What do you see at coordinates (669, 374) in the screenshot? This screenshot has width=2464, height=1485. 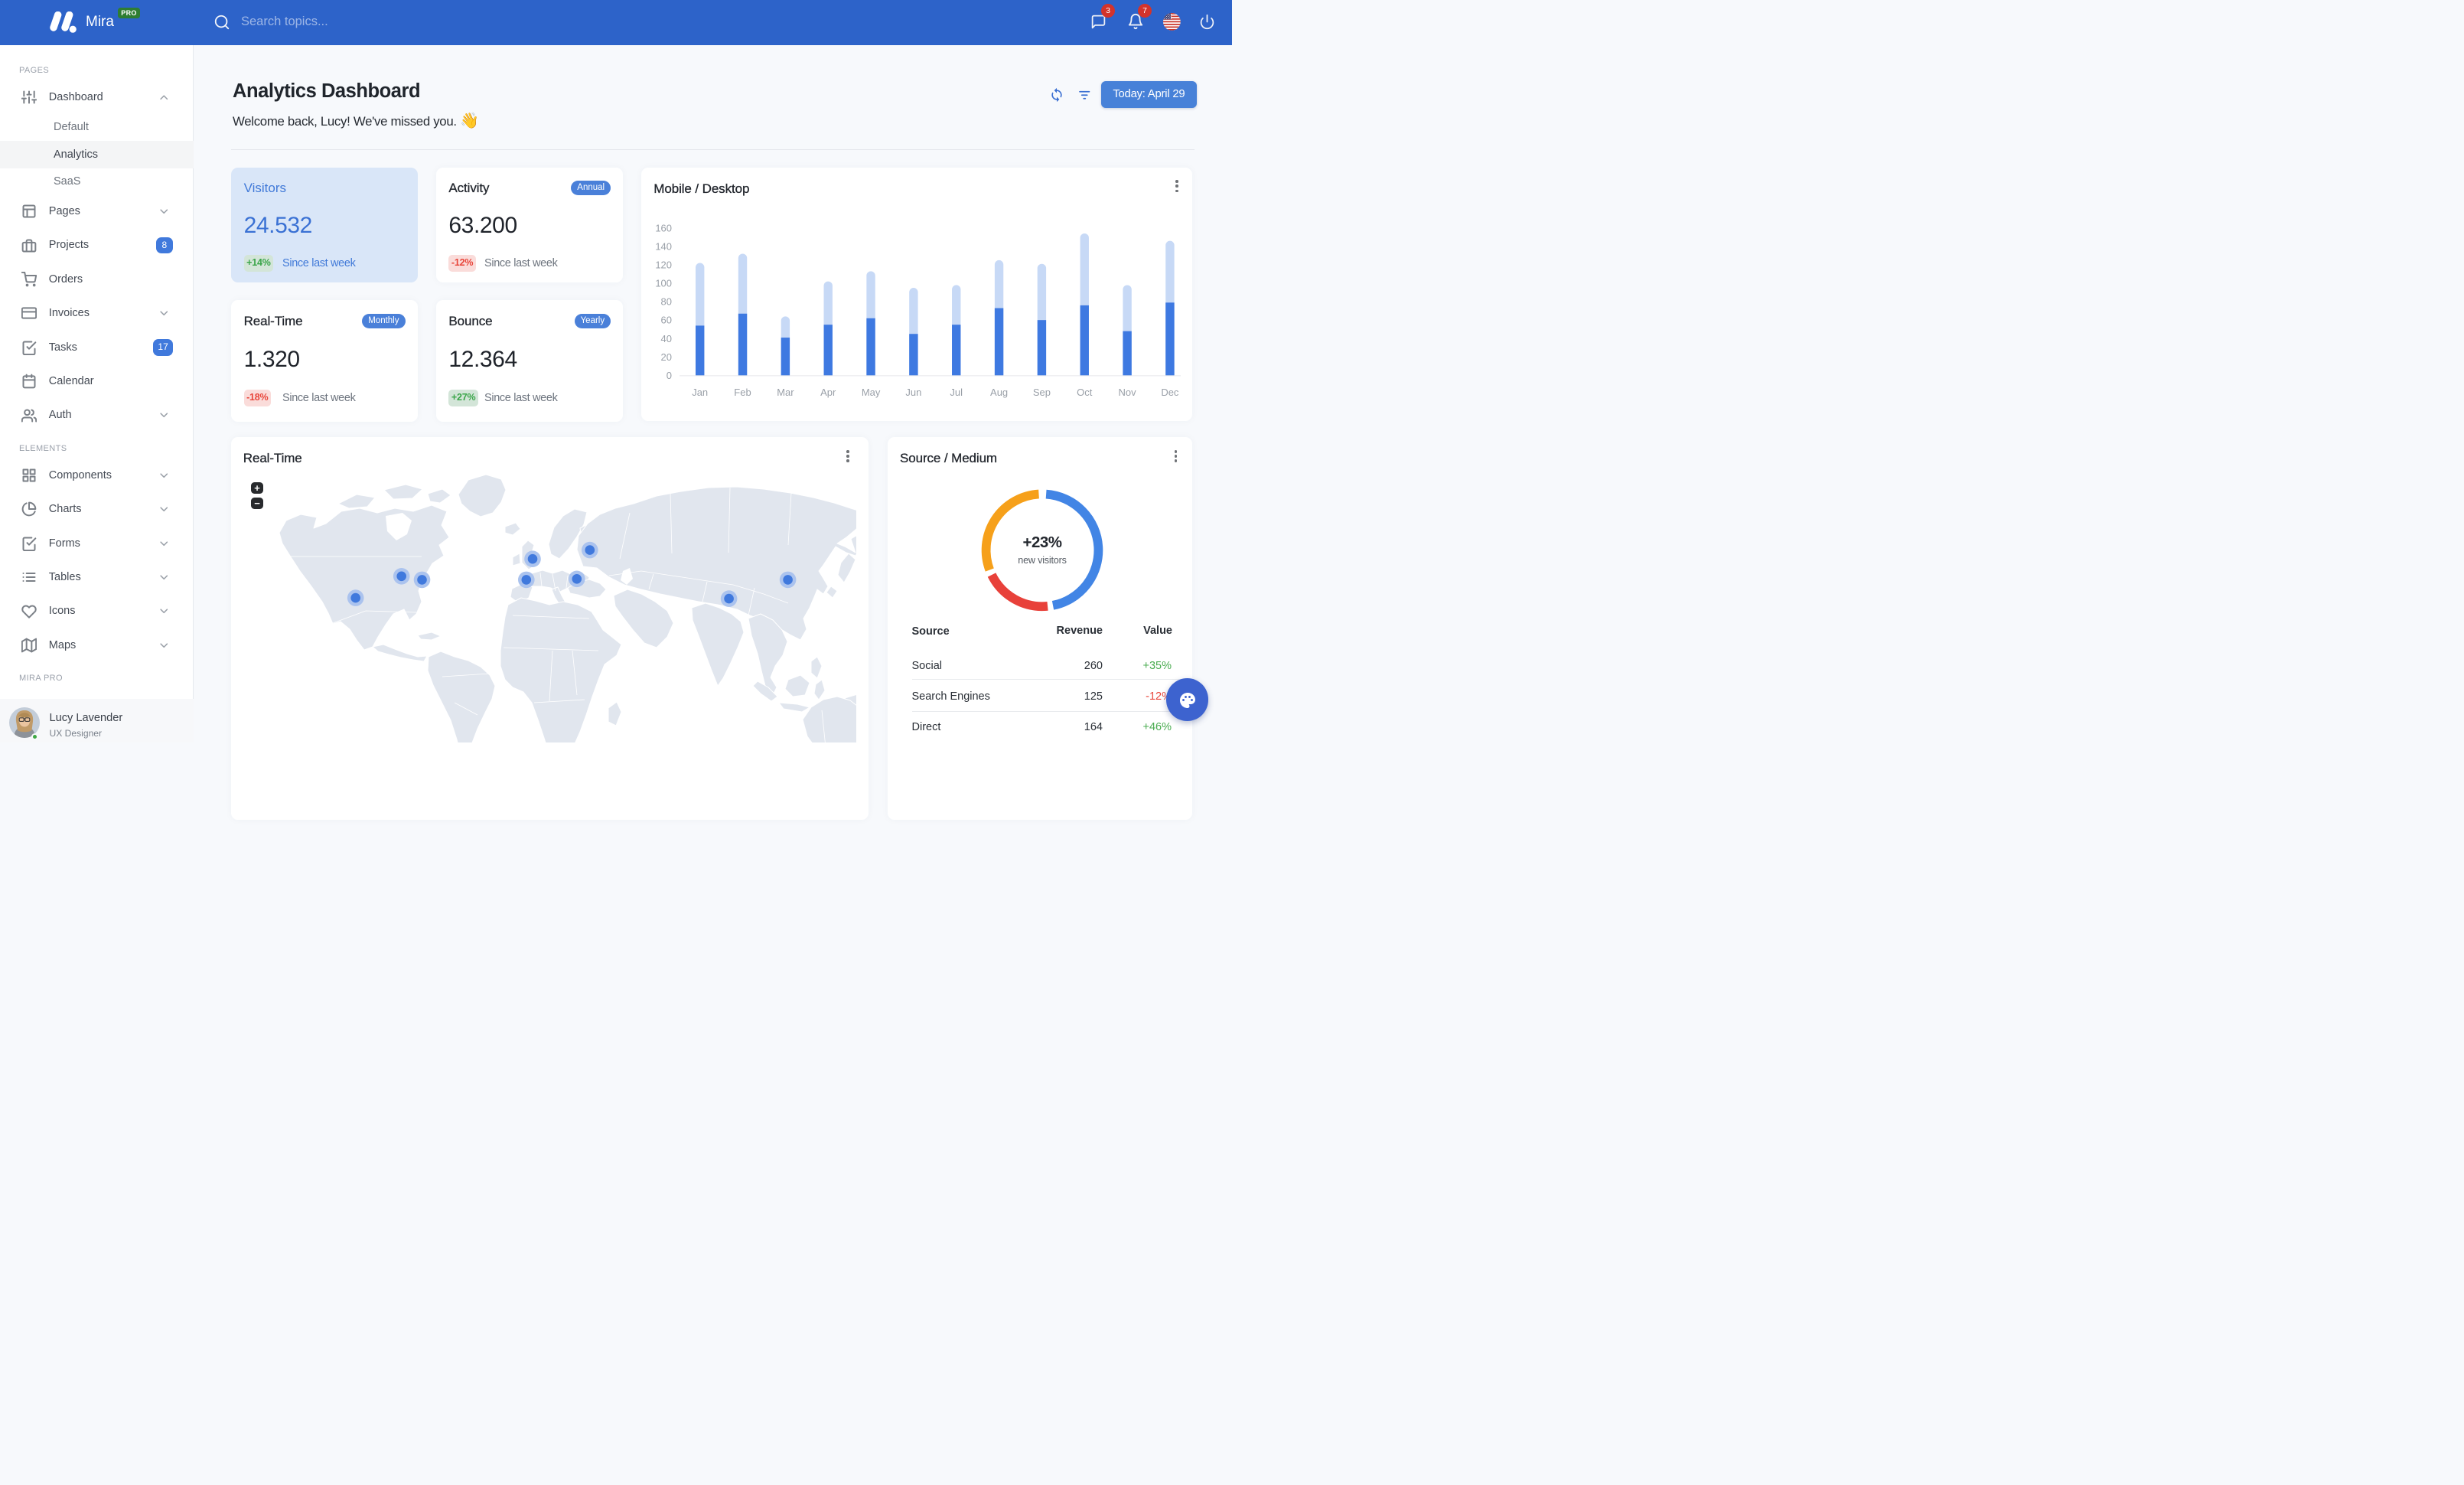 I see `svg-text: 0` at bounding box center [669, 374].